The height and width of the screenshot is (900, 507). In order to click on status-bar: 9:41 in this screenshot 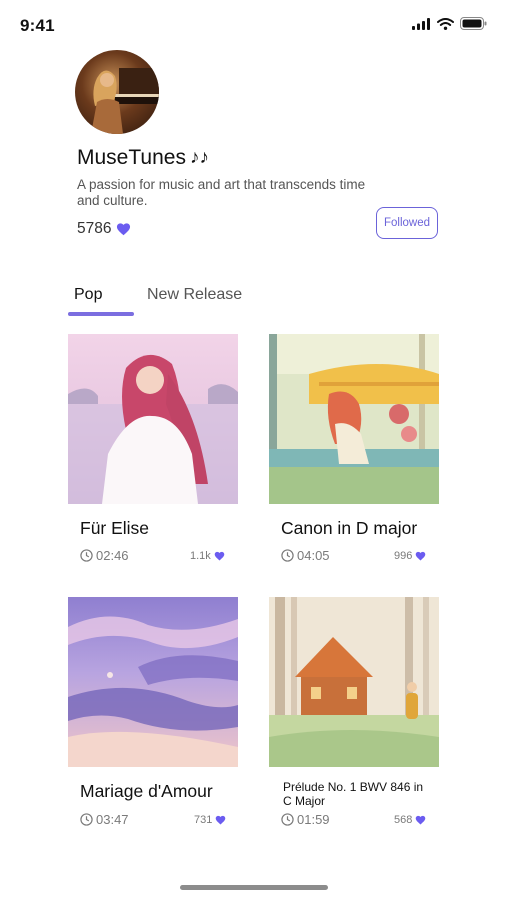, I will do `click(253, 26)`.